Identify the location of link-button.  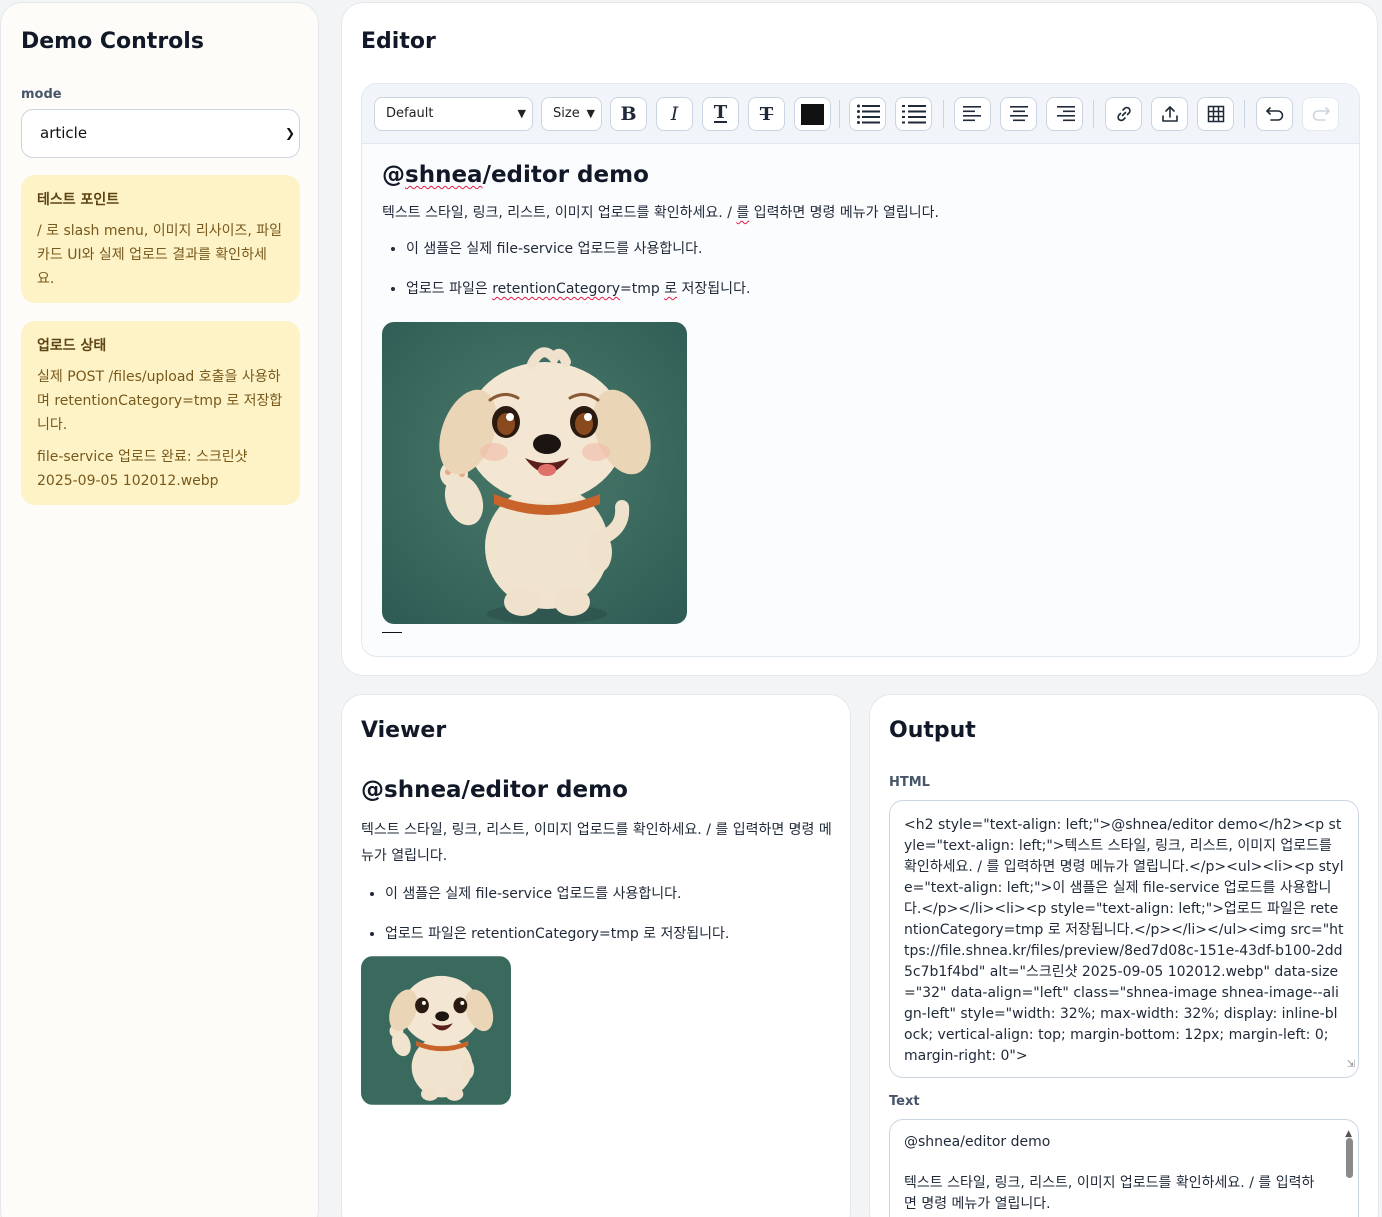
(1123, 114).